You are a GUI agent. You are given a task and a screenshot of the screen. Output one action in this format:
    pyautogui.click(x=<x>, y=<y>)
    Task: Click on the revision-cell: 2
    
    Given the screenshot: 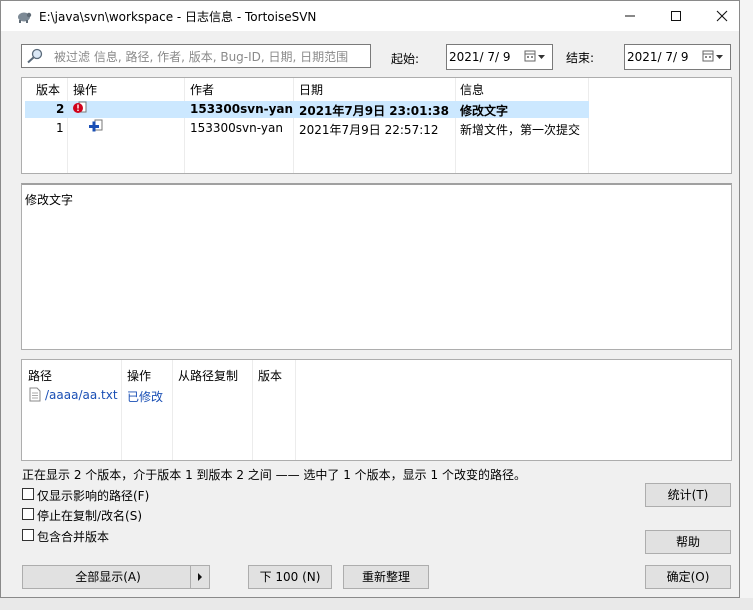 What is the action you would take?
    pyautogui.click(x=60, y=109)
    